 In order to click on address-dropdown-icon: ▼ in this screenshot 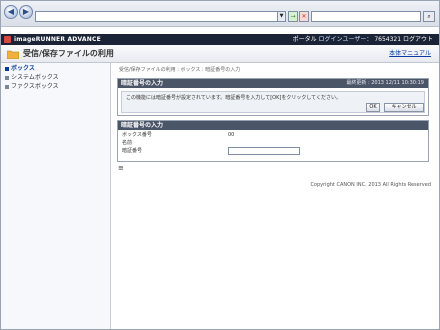, I will do `click(281, 16)`.